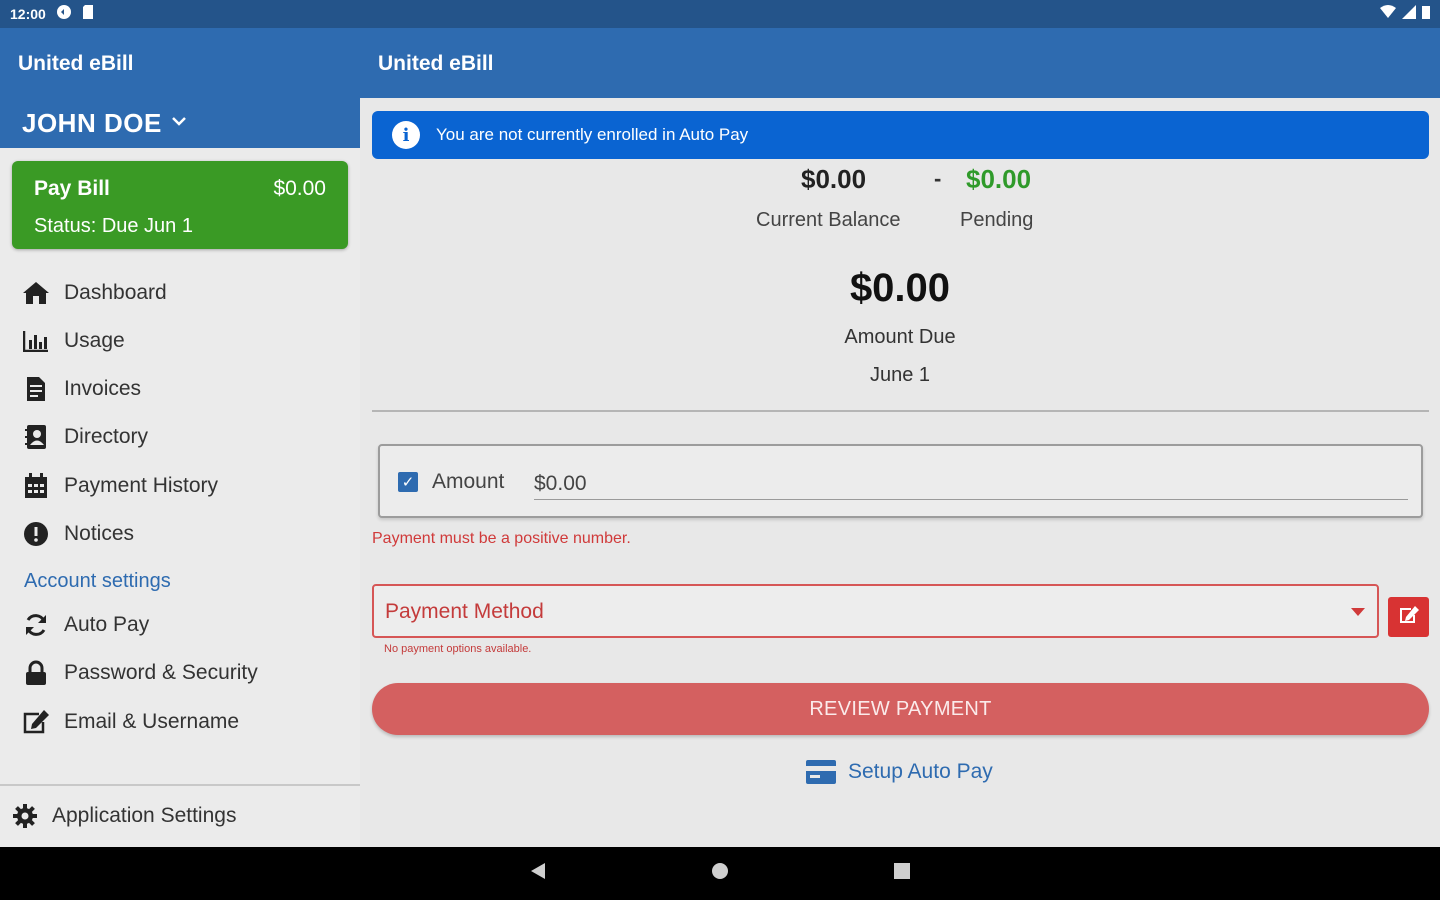 Image resolution: width=1440 pixels, height=900 pixels. What do you see at coordinates (25, 816) in the screenshot?
I see `gear-icon` at bounding box center [25, 816].